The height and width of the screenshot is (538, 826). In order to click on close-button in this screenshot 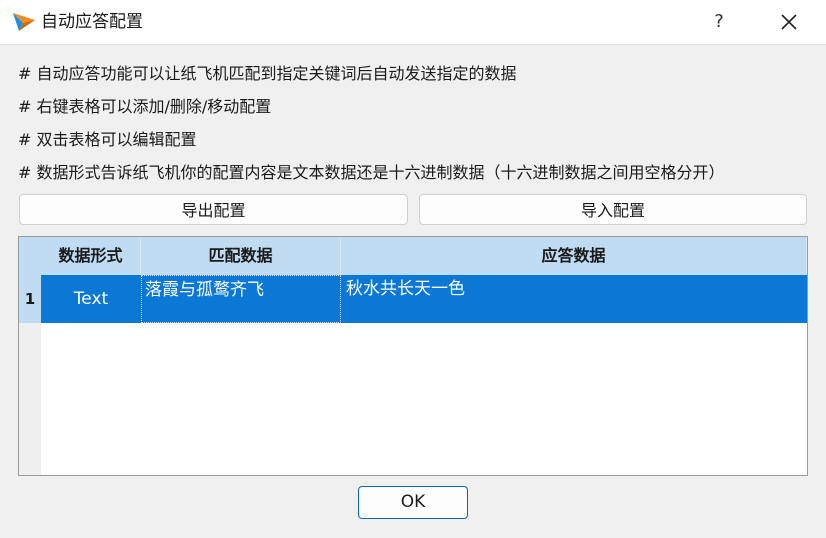, I will do `click(789, 22)`.